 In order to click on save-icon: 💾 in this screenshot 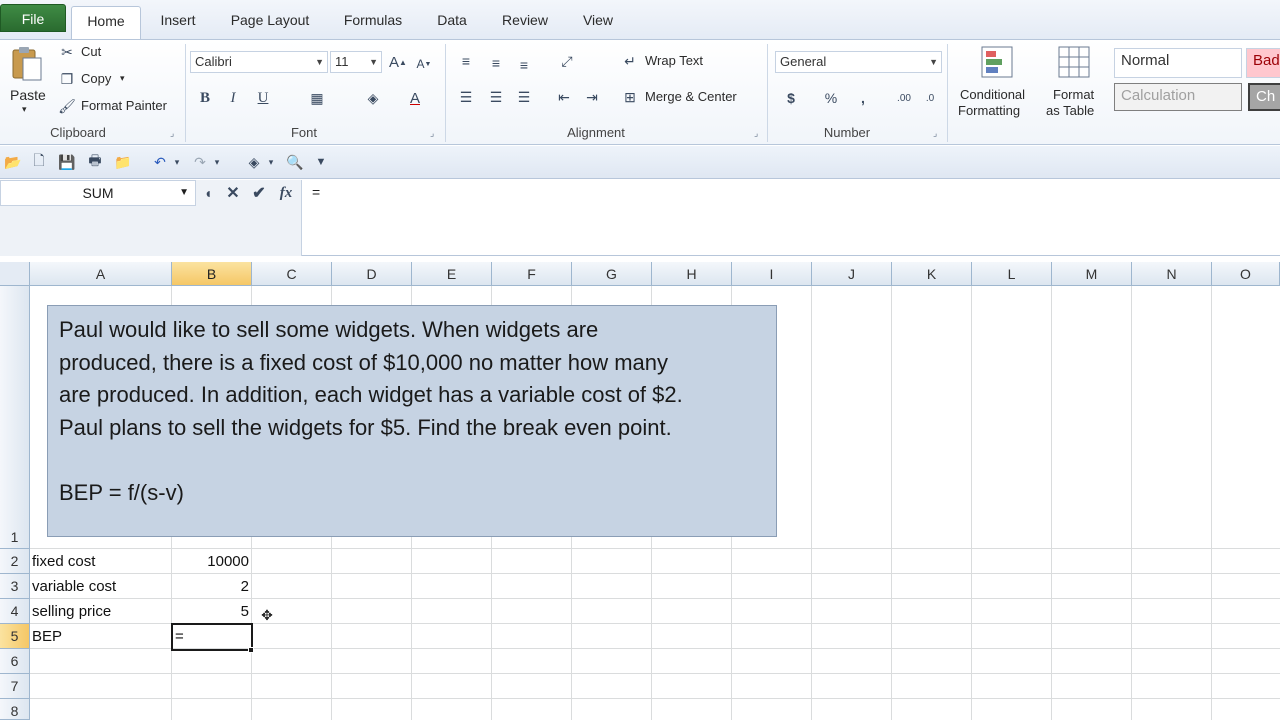, I will do `click(67, 162)`.